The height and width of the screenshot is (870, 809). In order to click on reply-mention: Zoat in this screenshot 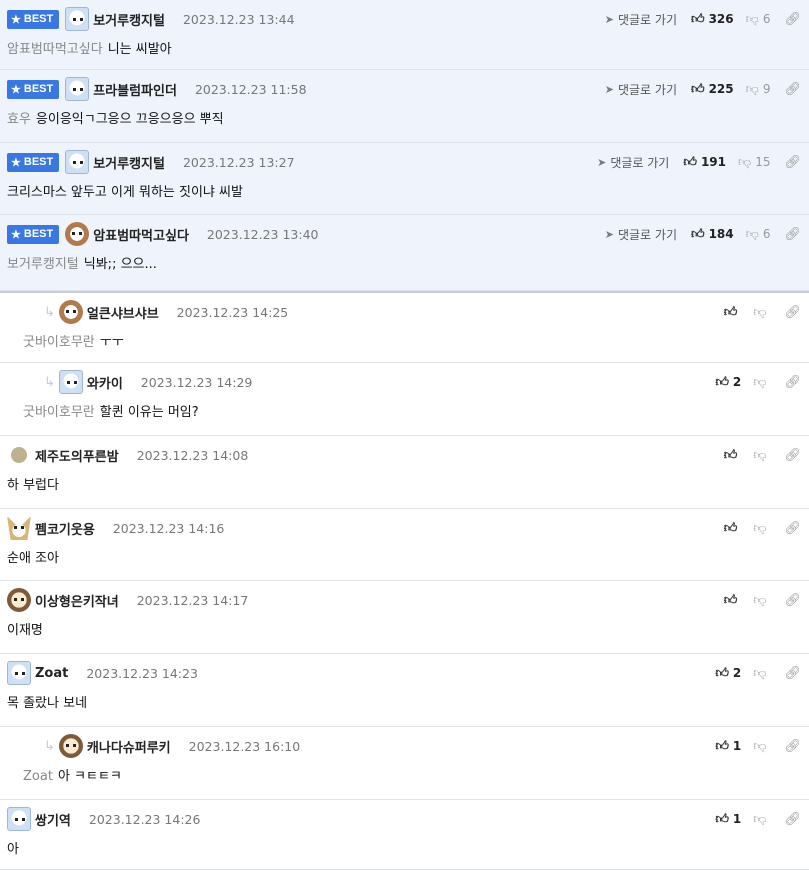, I will do `click(38, 776)`.